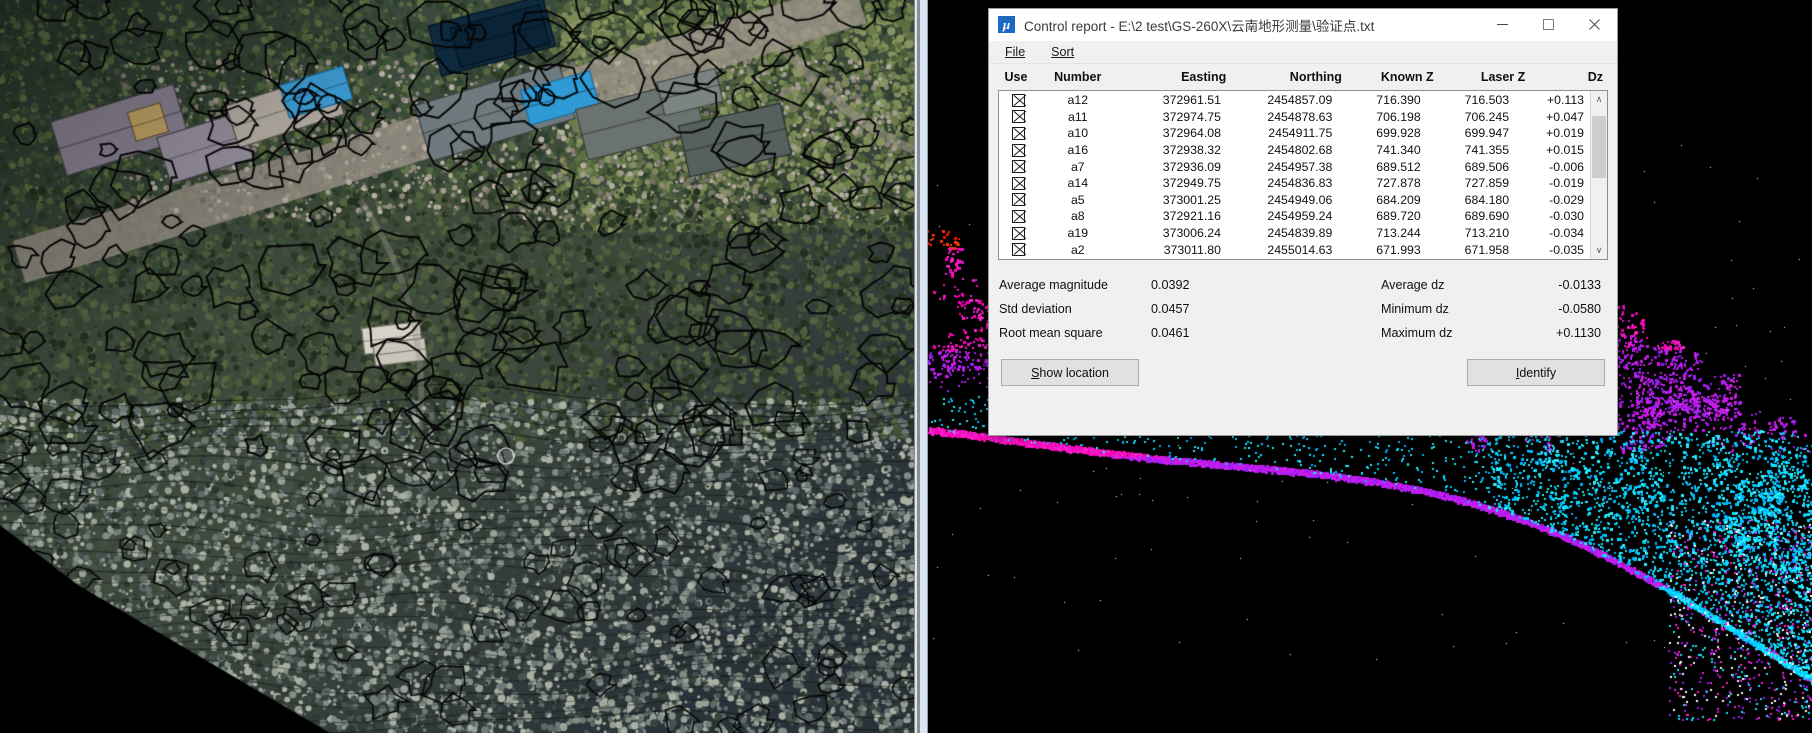 The height and width of the screenshot is (733, 1812). I want to click on column-header-easting: Easting, so click(1173, 77).